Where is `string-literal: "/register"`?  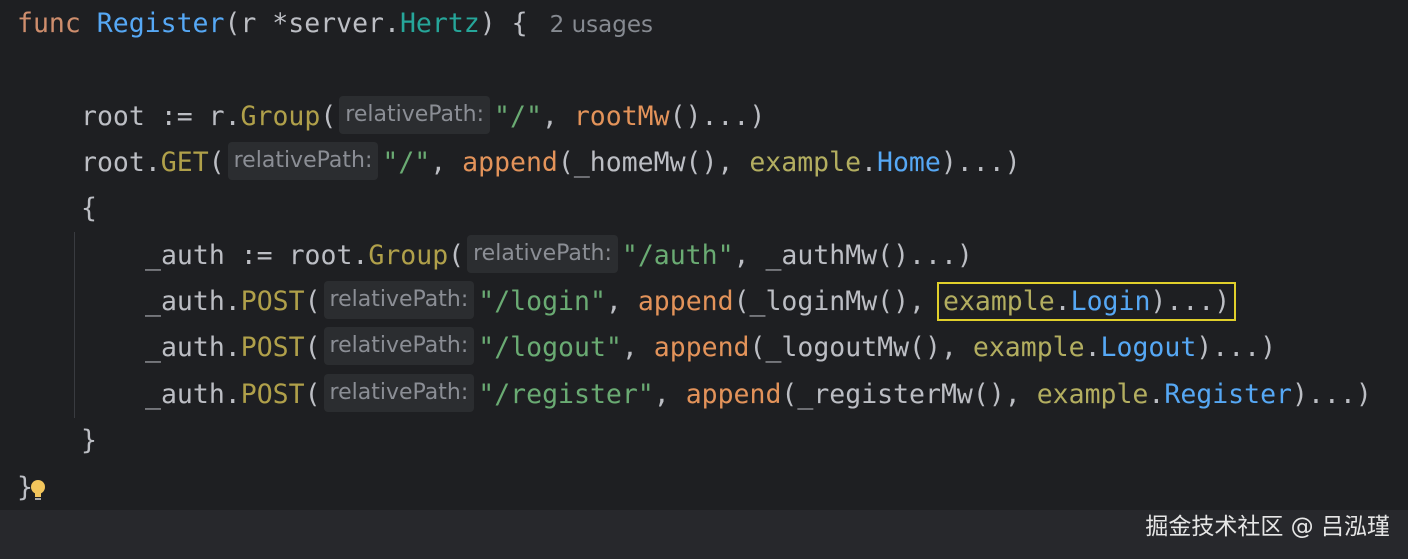
string-literal: "/register" is located at coordinates (566, 394).